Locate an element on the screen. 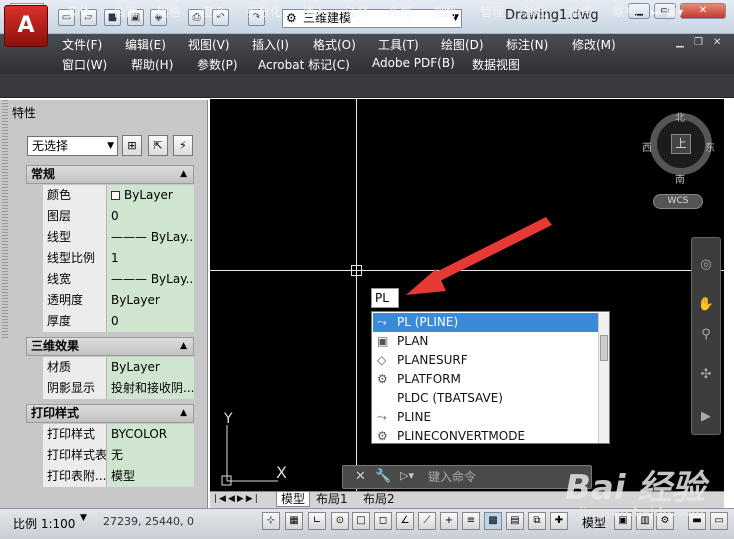 This screenshot has width=734, height=539. tab-layout1: 布局1 is located at coordinates (332, 499).